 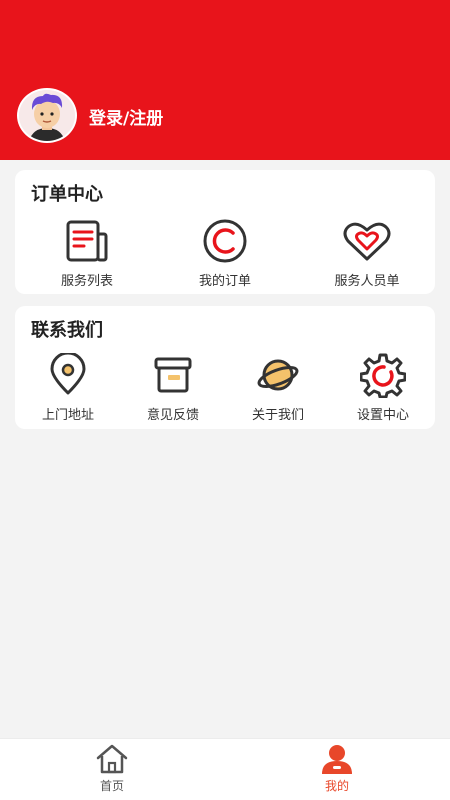 What do you see at coordinates (336, 786) in the screenshot?
I see `tab-mine-label: 我的` at bounding box center [336, 786].